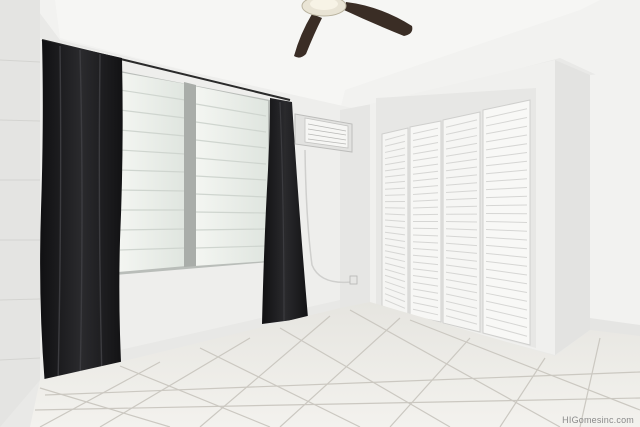 The image size is (640, 427). I want to click on watermark-text: HIGomesinc.com, so click(598, 420).